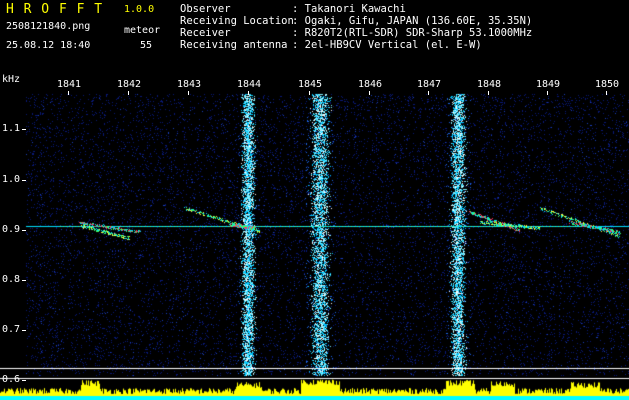 Image resolution: width=629 pixels, height=400 pixels. Describe the element at coordinates (310, 84) in the screenshot. I see `time-tick-label: 1845` at that location.